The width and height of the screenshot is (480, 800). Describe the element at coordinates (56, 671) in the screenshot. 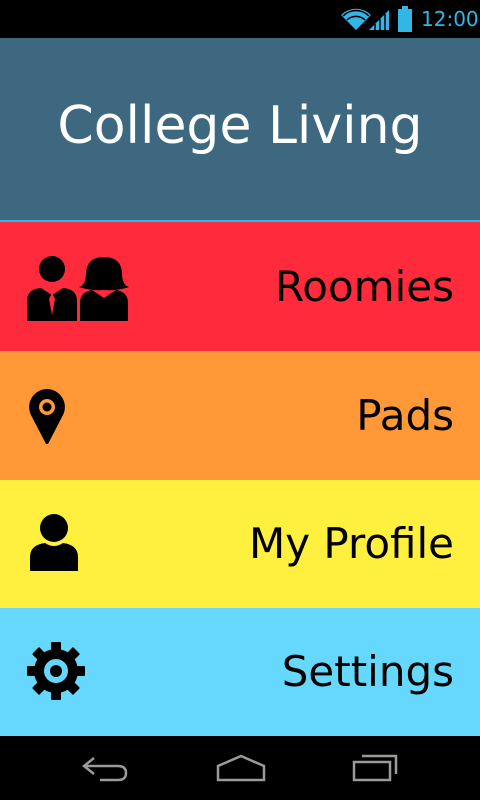

I see `gear-icon` at that location.